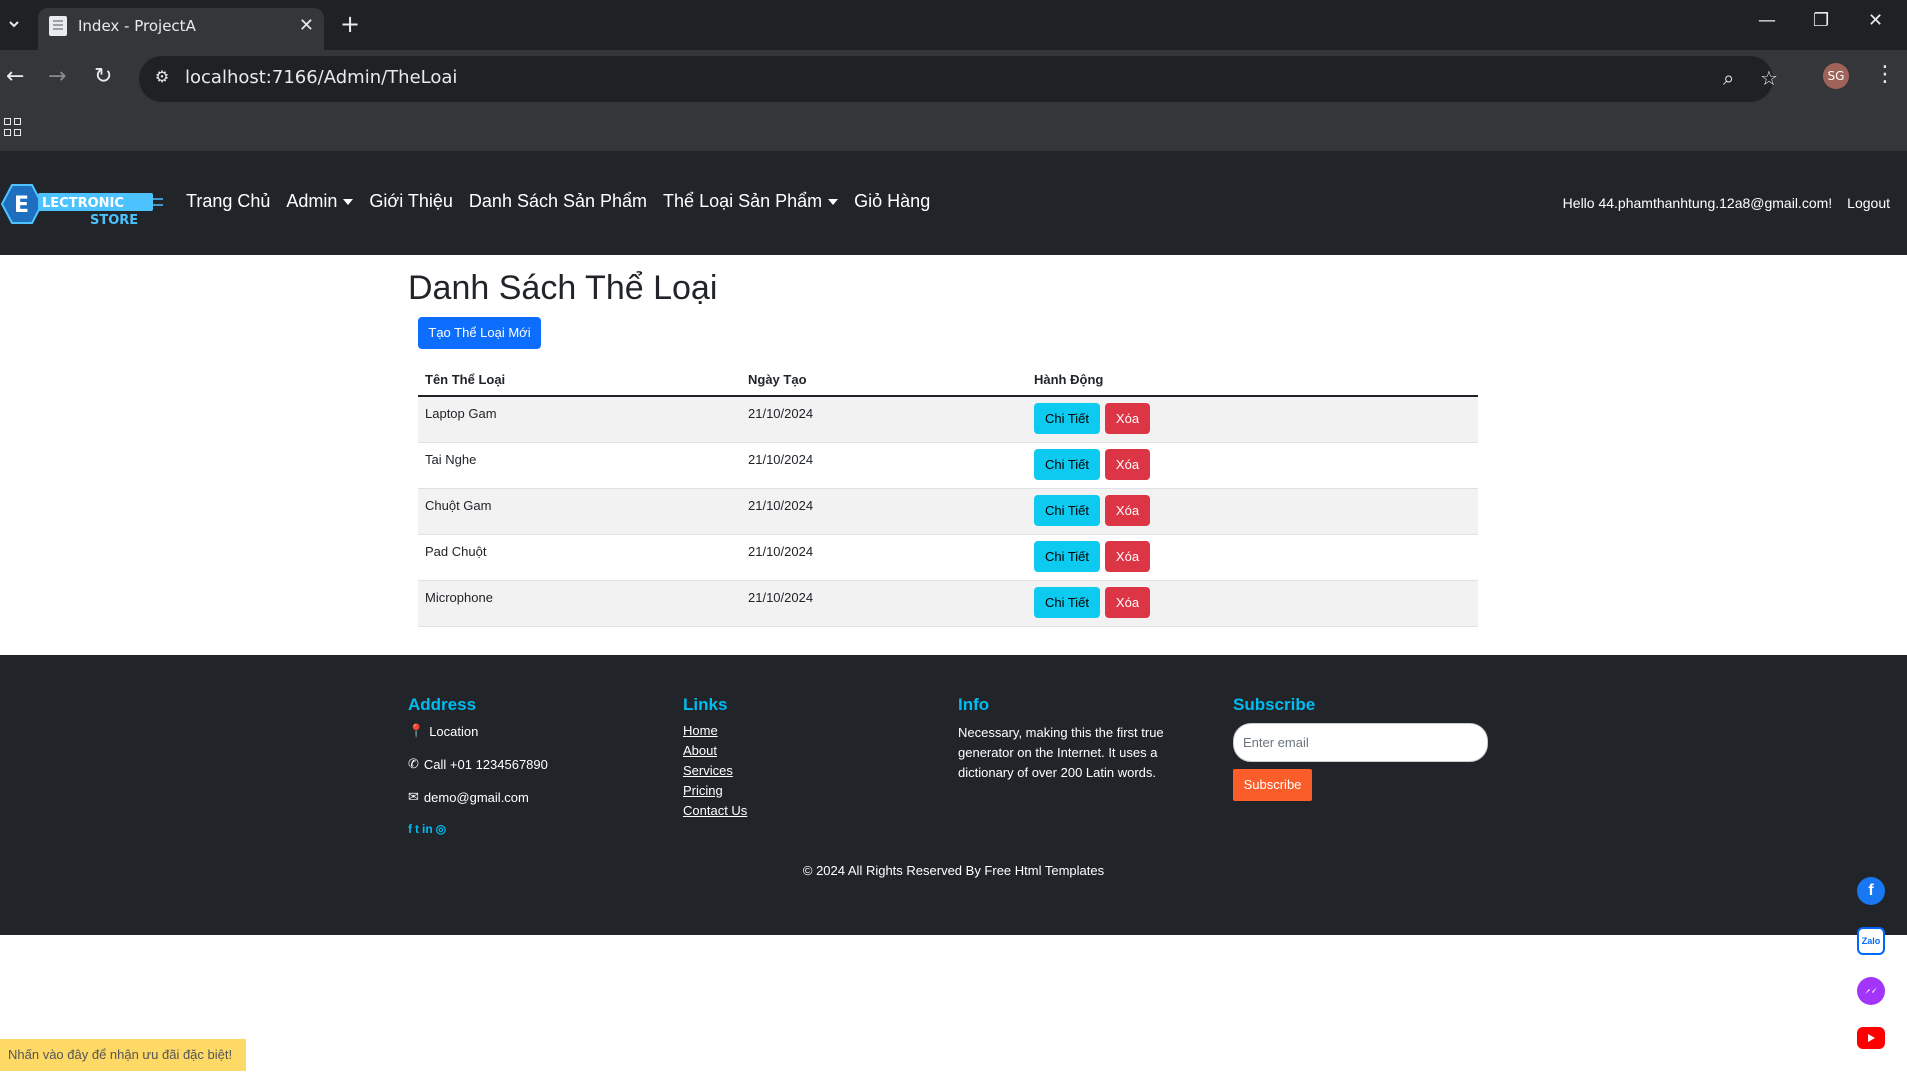  Describe the element at coordinates (1728, 78) in the screenshot. I see `zoom-icon: ⌕` at that location.